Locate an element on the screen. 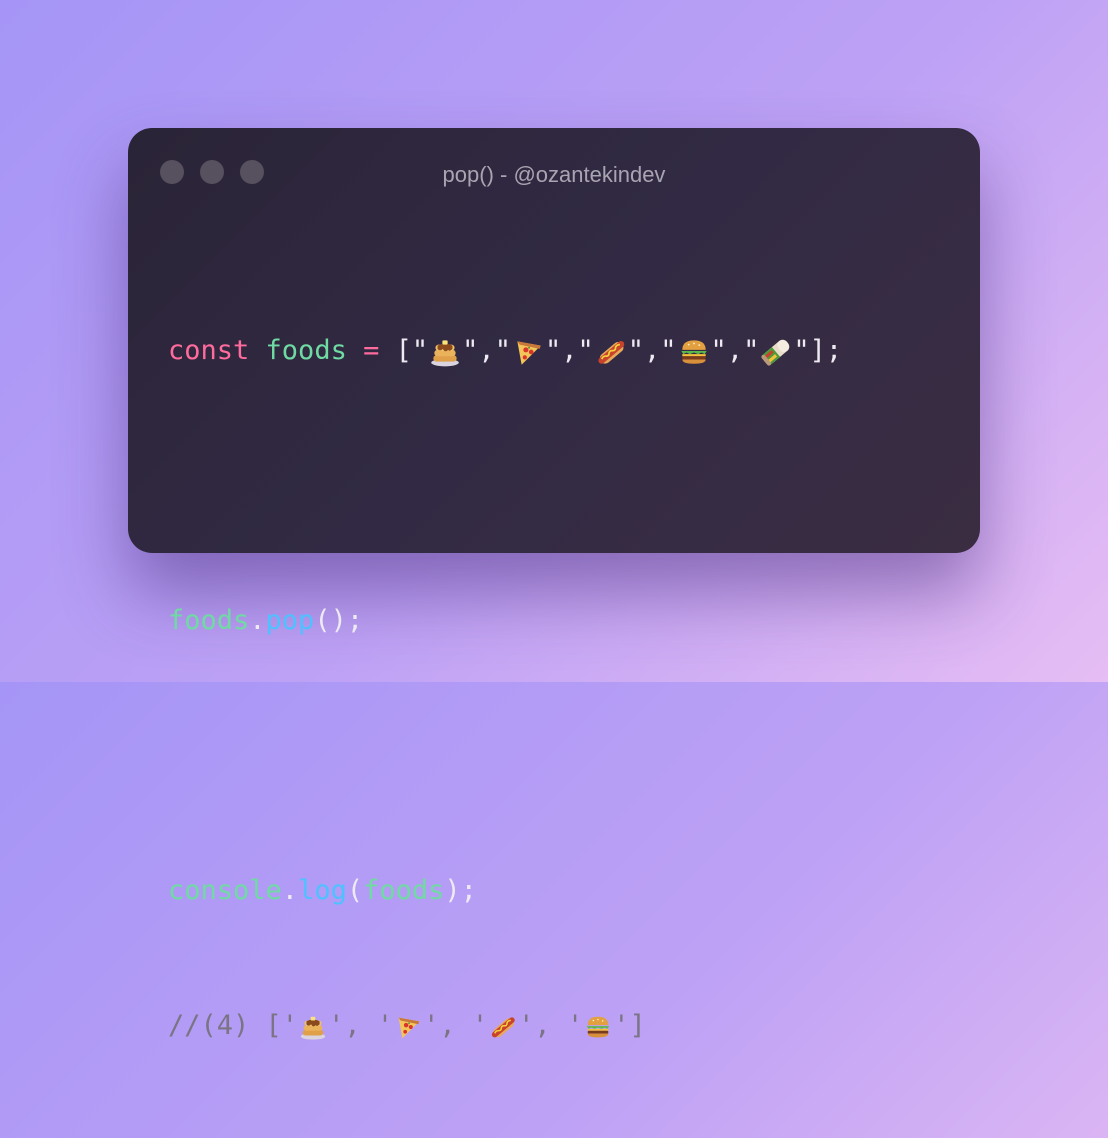  object-foods: foods is located at coordinates (209, 620).